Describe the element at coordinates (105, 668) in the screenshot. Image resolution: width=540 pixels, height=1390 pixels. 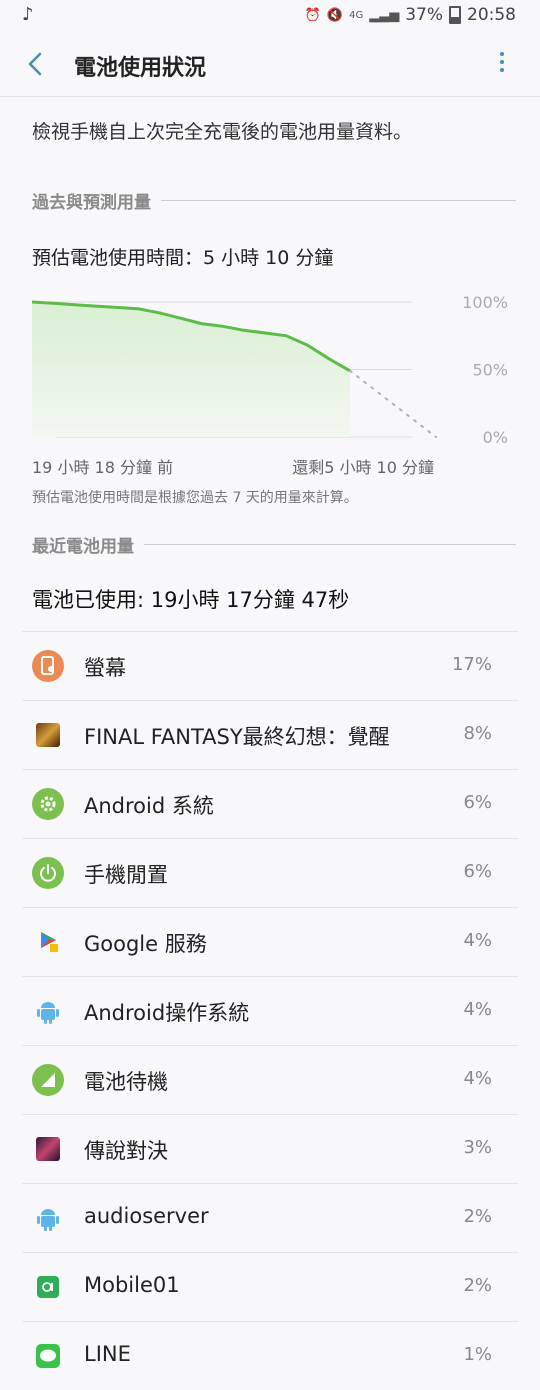
I see `app-name: 螢幕` at that location.